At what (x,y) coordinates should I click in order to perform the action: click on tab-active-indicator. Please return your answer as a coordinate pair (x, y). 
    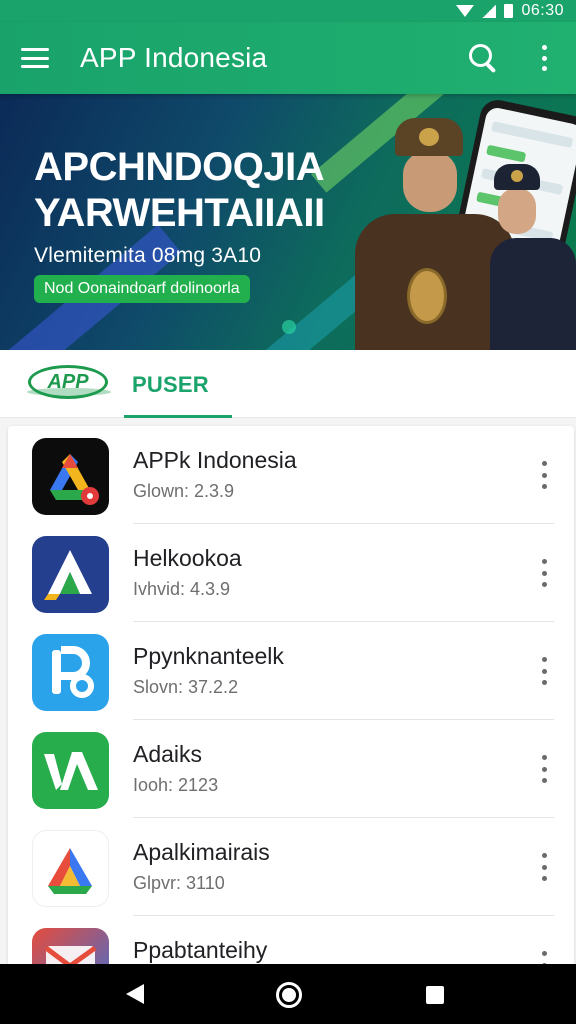
    Looking at the image, I should click on (178, 416).